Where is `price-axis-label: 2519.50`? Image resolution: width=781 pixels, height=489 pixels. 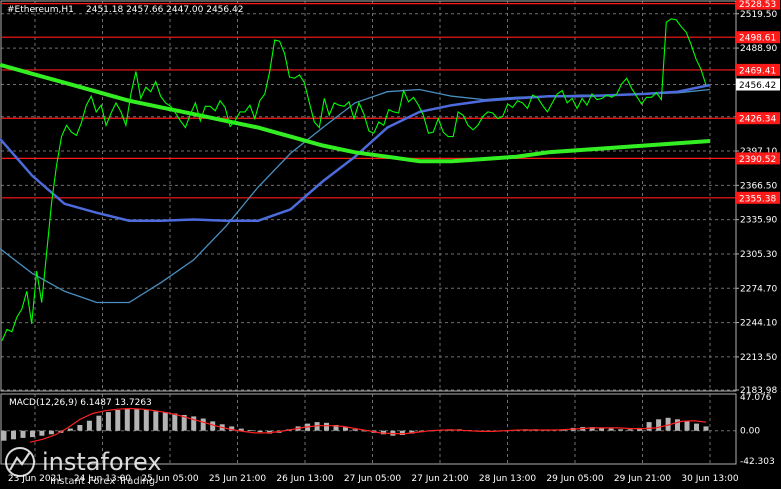 price-axis-label: 2519.50 is located at coordinates (758, 15).